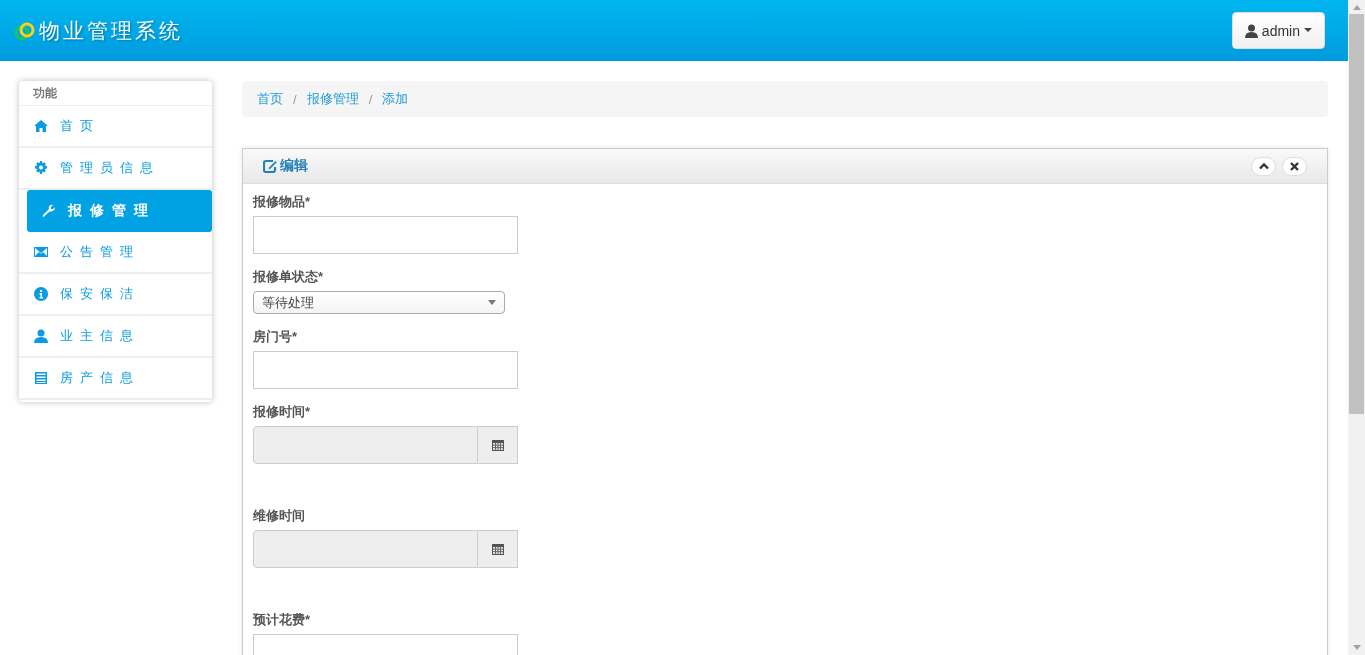  What do you see at coordinates (115, 127) in the screenshot?
I see `sidebar-item: 首页` at bounding box center [115, 127].